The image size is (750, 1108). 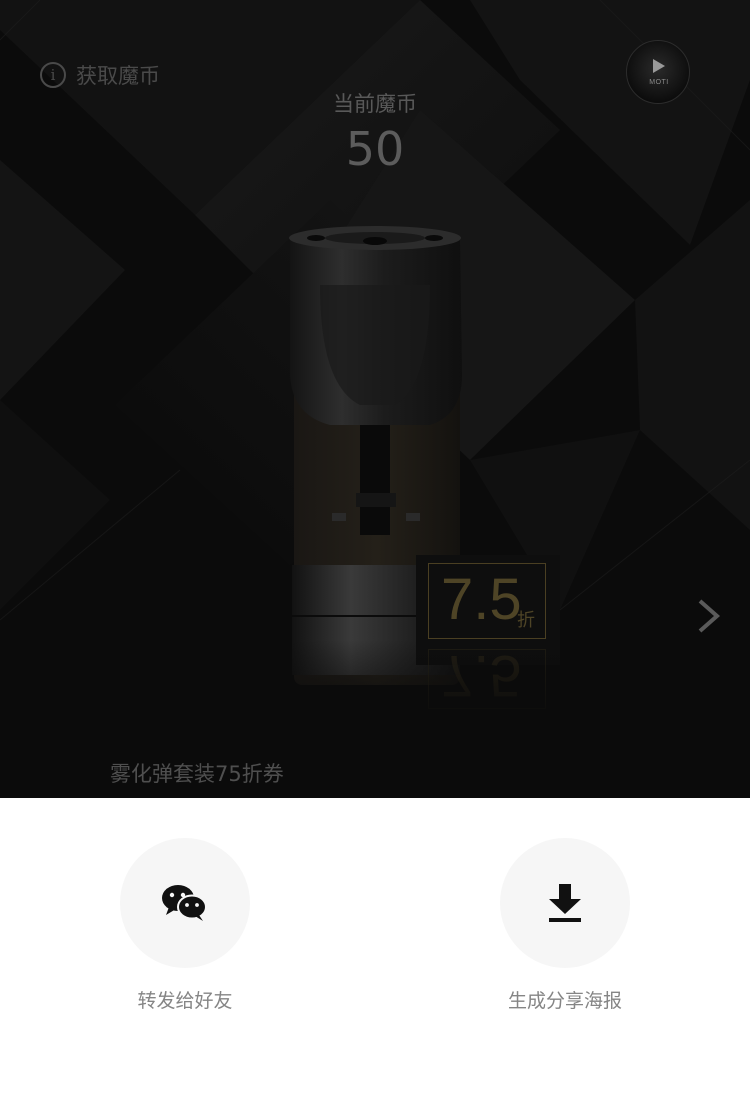 What do you see at coordinates (53, 75) in the screenshot?
I see `info-icon: i` at bounding box center [53, 75].